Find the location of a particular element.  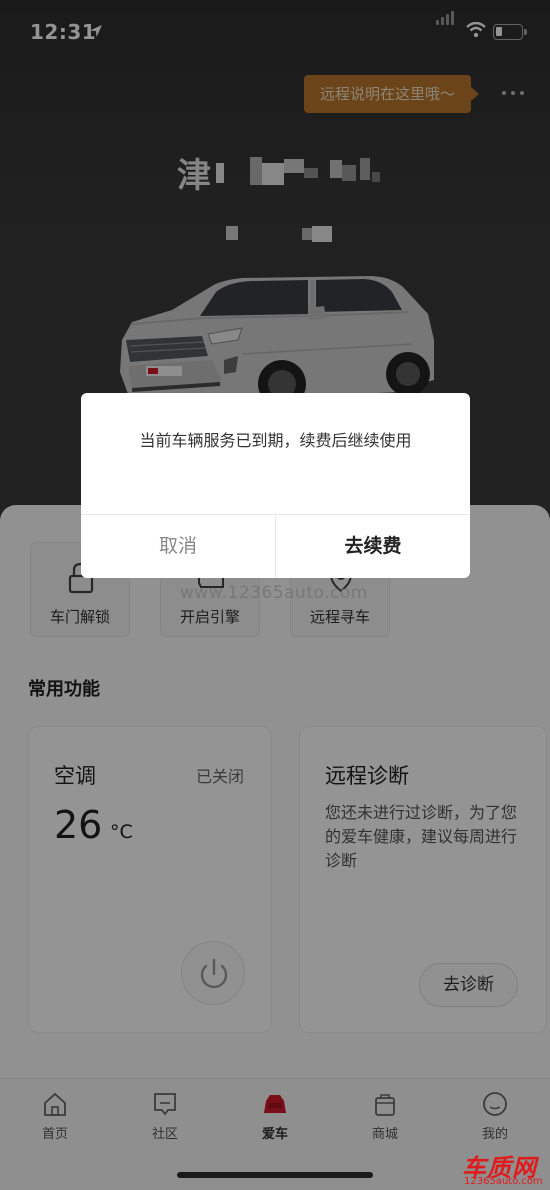

cancel-button: 取消 is located at coordinates (178, 546).